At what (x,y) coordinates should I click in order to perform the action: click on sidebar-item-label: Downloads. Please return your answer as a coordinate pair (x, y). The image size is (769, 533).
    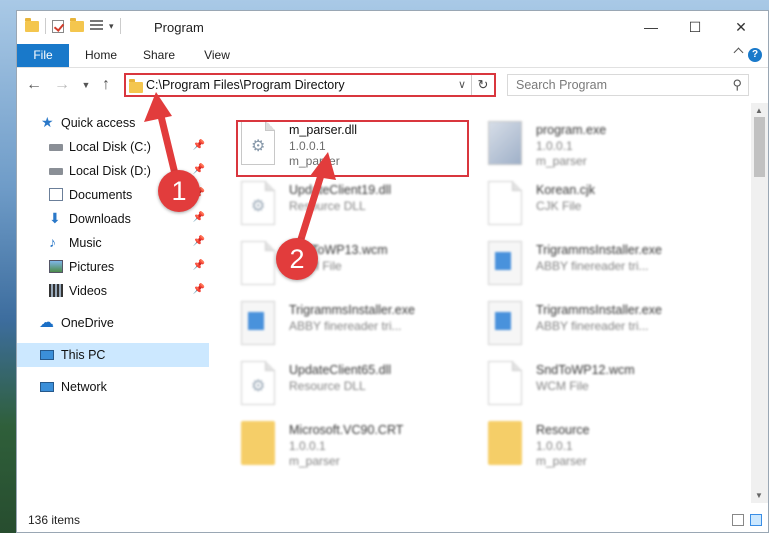
    Looking at the image, I should click on (100, 219).